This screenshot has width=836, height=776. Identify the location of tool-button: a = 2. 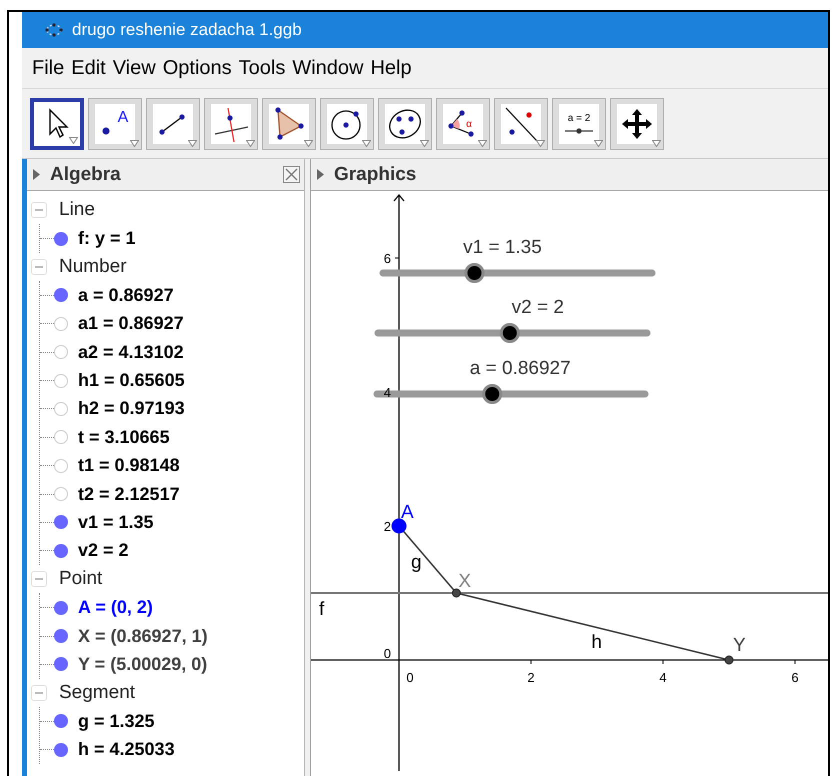
(579, 124).